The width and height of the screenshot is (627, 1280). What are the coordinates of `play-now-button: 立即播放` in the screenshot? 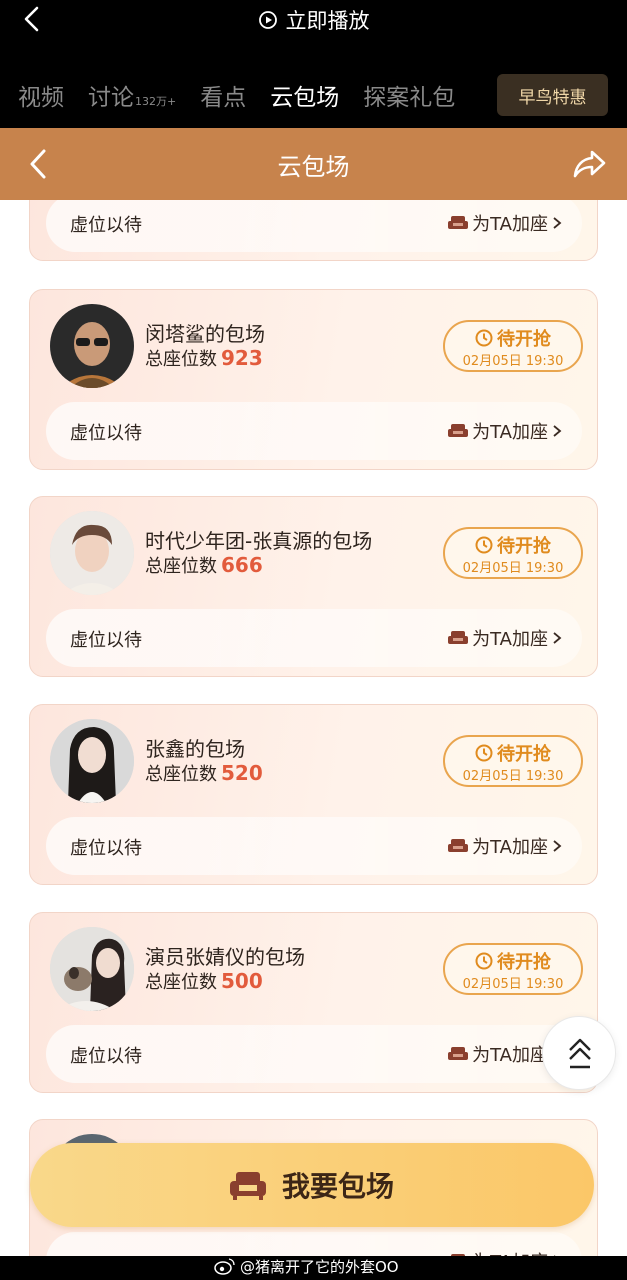 It's located at (313, 20).